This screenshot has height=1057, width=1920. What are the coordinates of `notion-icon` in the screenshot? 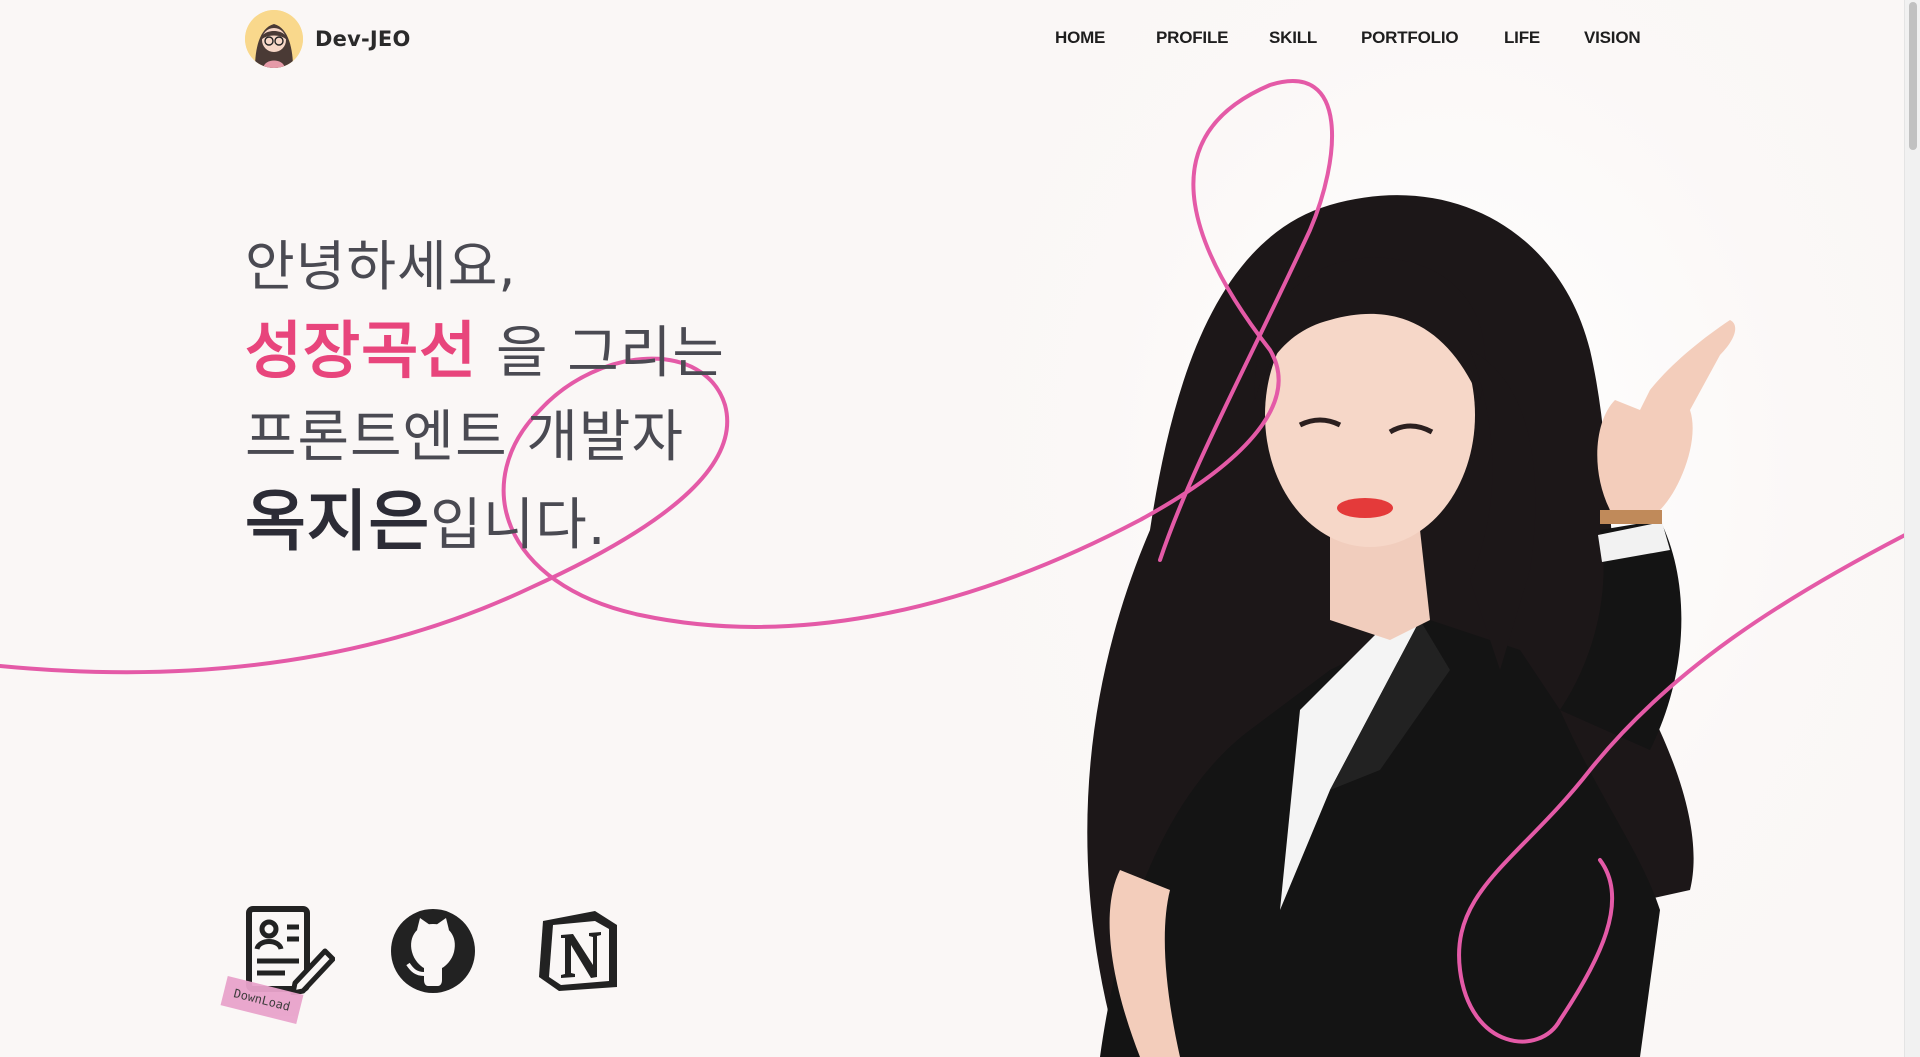 It's located at (578, 951).